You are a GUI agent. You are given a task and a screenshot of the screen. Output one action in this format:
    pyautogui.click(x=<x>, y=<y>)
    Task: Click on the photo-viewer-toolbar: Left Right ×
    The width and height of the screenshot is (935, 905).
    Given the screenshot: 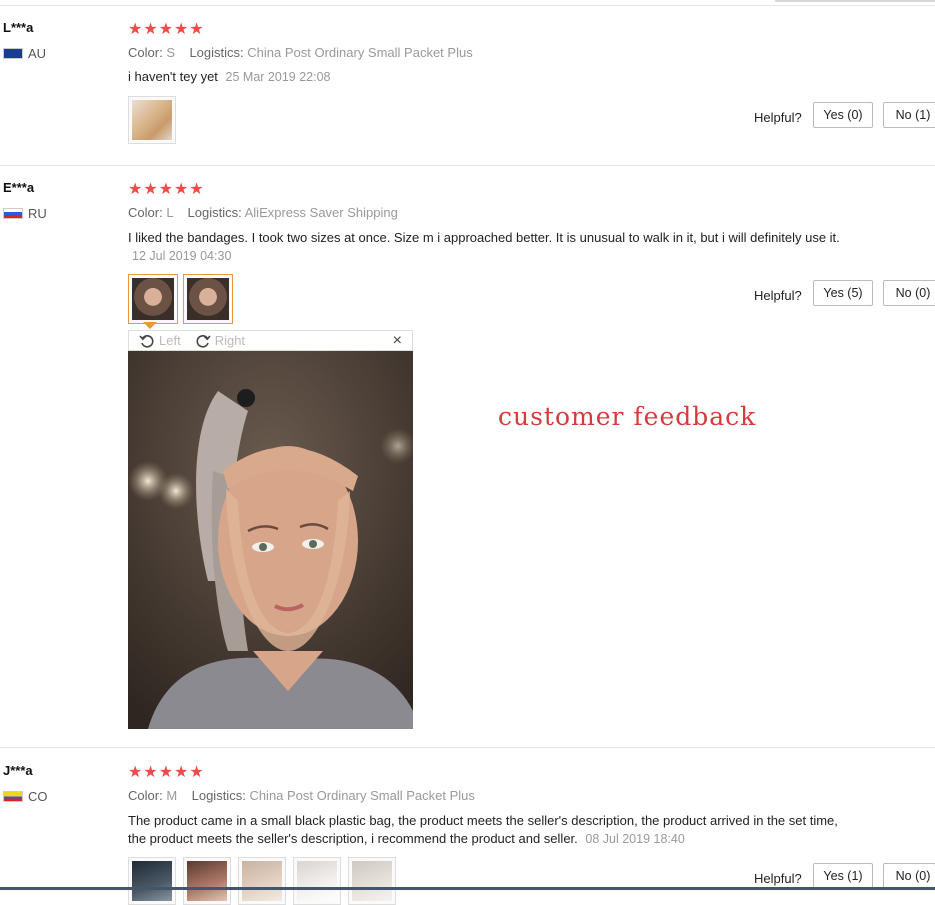 What is the action you would take?
    pyautogui.click(x=270, y=340)
    